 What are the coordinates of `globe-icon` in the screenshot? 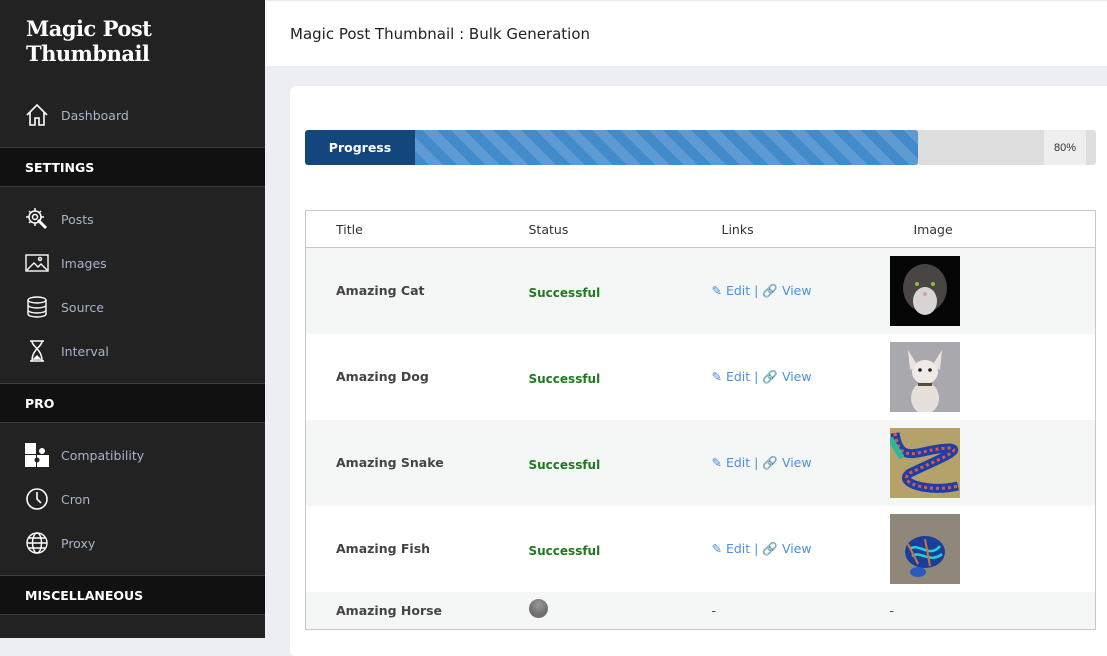 It's located at (37, 543).